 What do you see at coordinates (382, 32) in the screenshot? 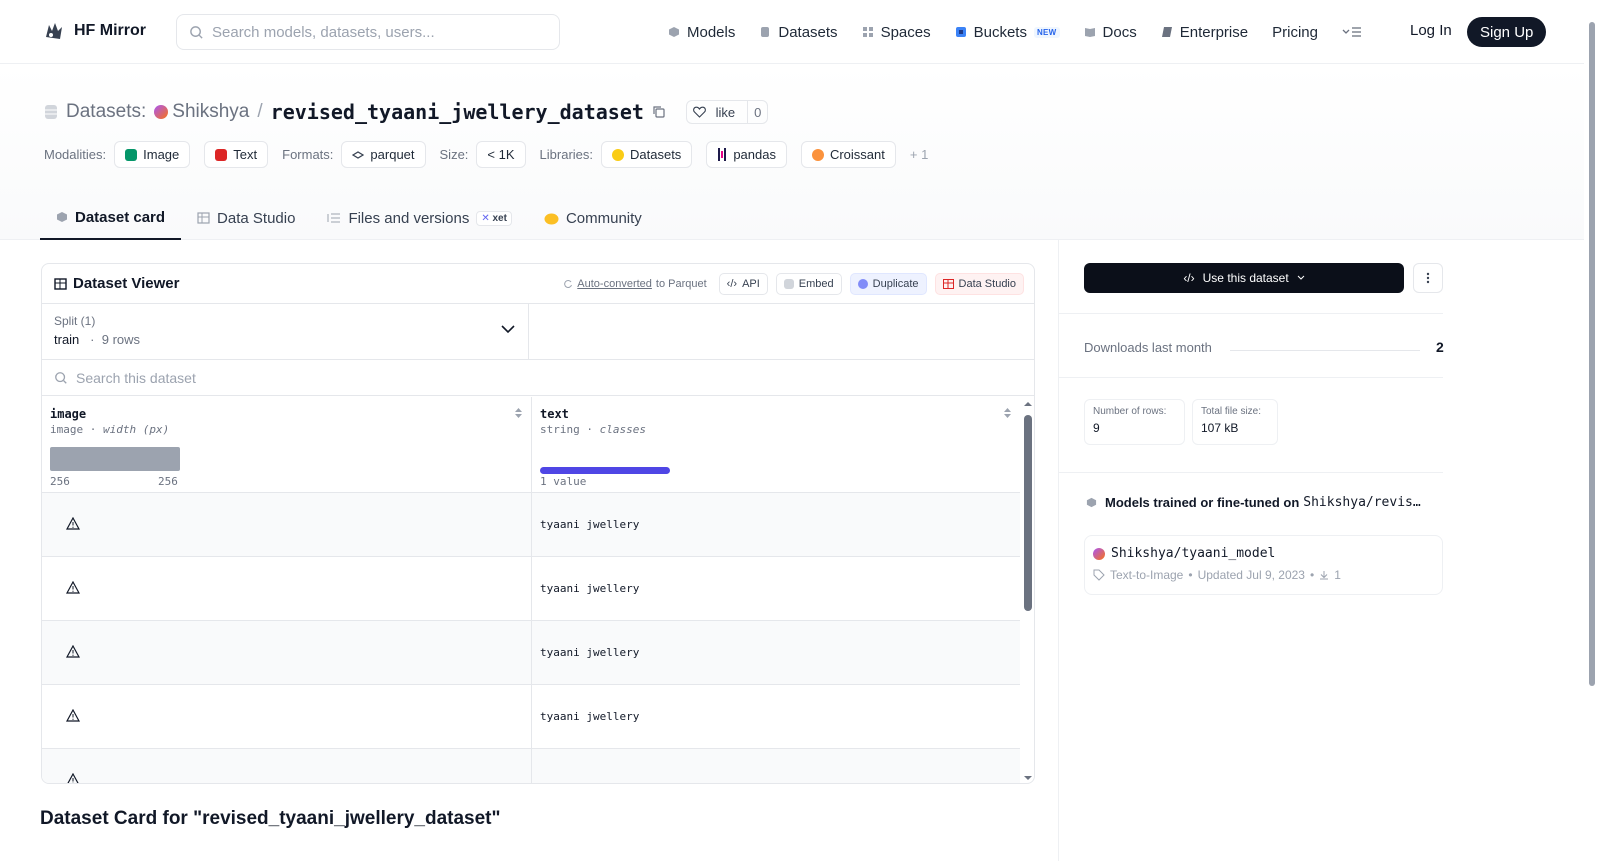
I see `search-input` at bounding box center [382, 32].